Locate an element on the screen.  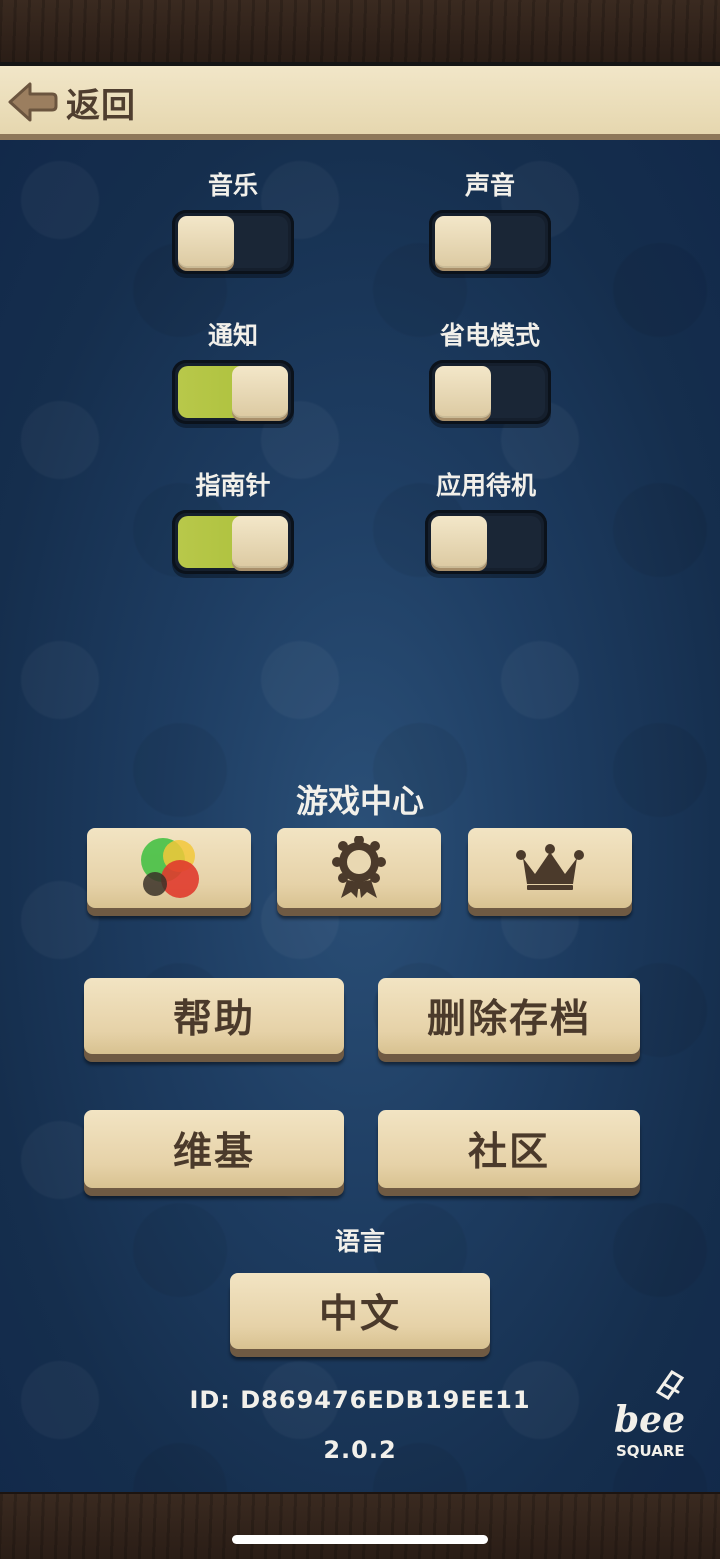
logo-text-bottom: SQUARE is located at coordinates (650, 1451).